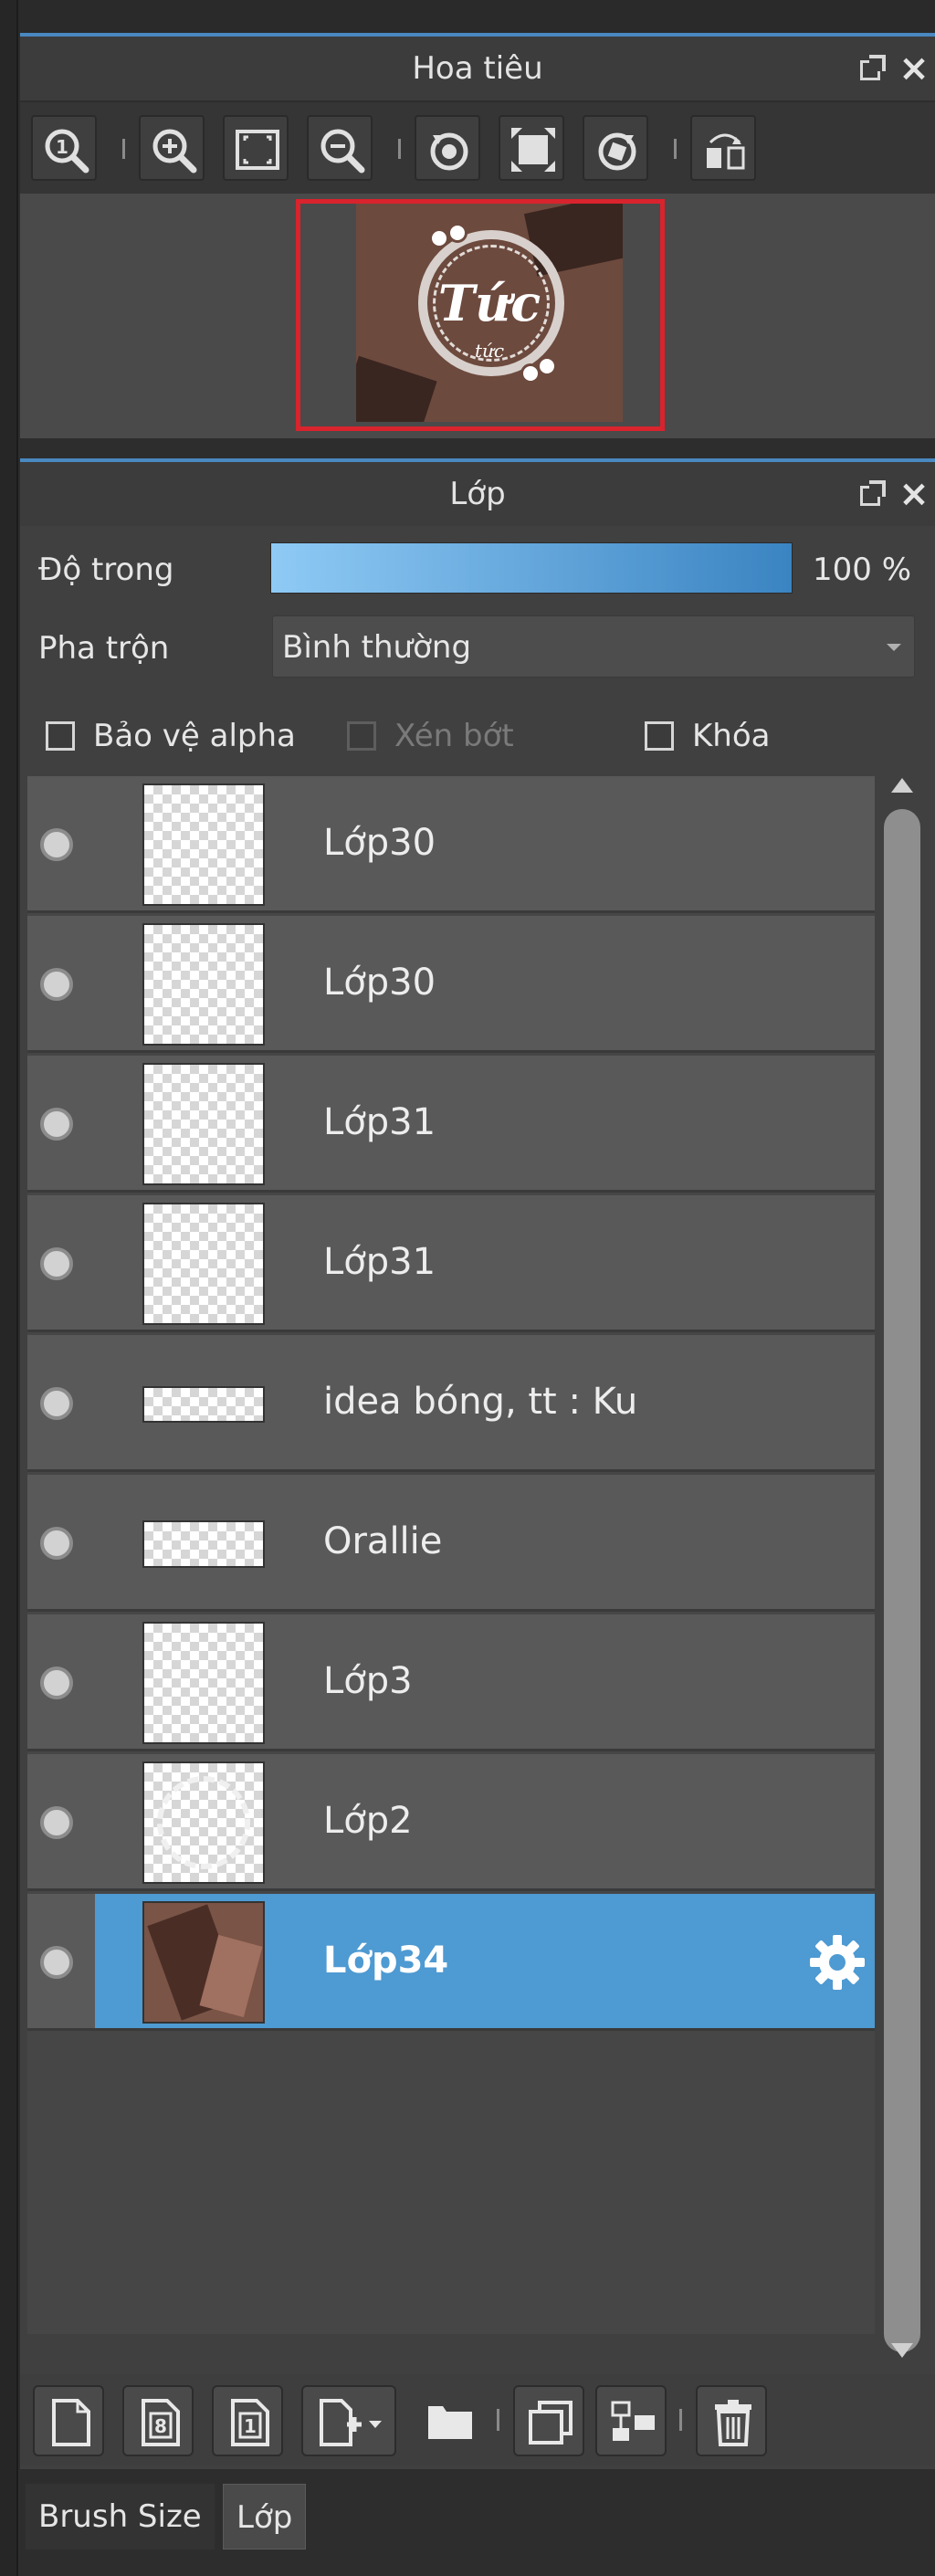 Image resolution: width=935 pixels, height=2576 pixels. I want to click on top-bar, so click(467, 16).